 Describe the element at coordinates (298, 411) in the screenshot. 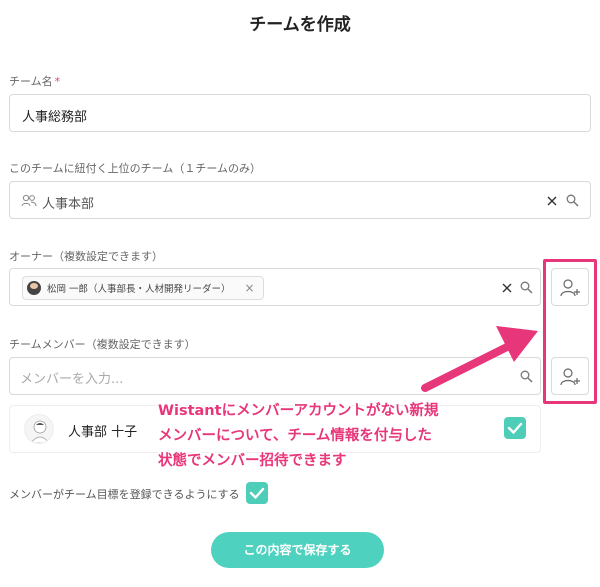

I see `annotation-line-1: Wistantにメンバーアカウントがない新規` at that location.